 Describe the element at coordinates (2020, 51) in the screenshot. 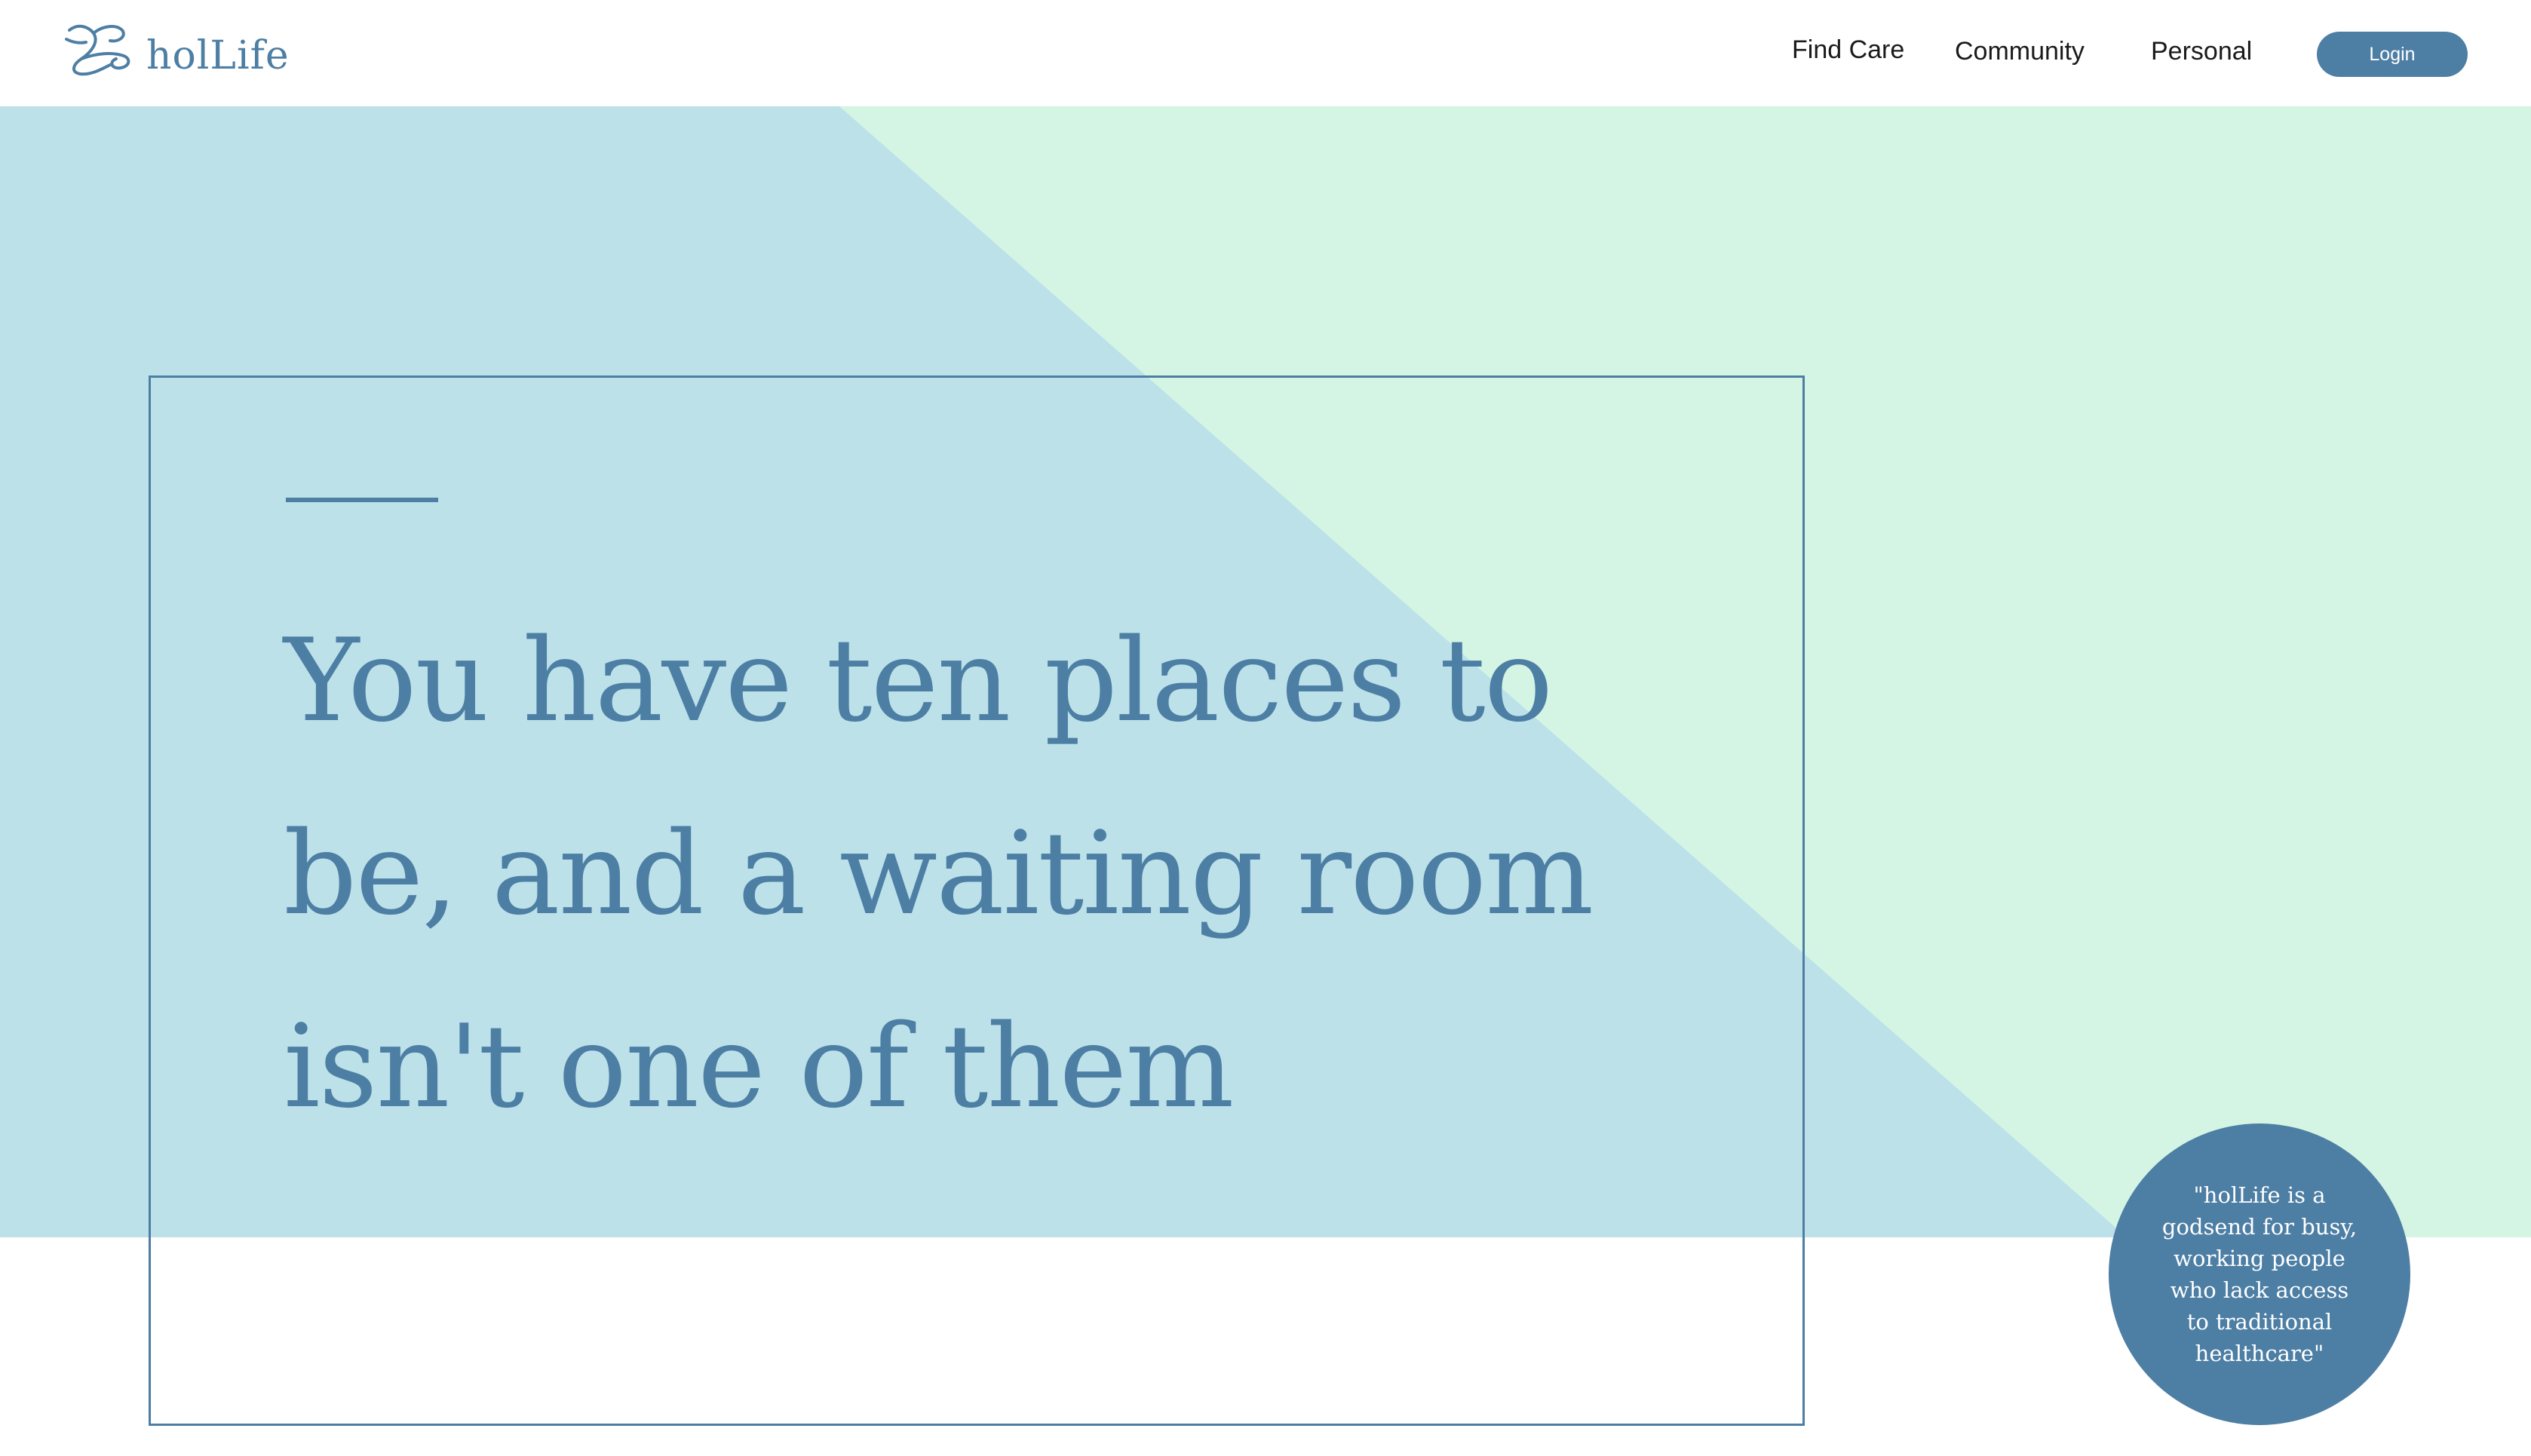

I see `nav-community: Community` at that location.